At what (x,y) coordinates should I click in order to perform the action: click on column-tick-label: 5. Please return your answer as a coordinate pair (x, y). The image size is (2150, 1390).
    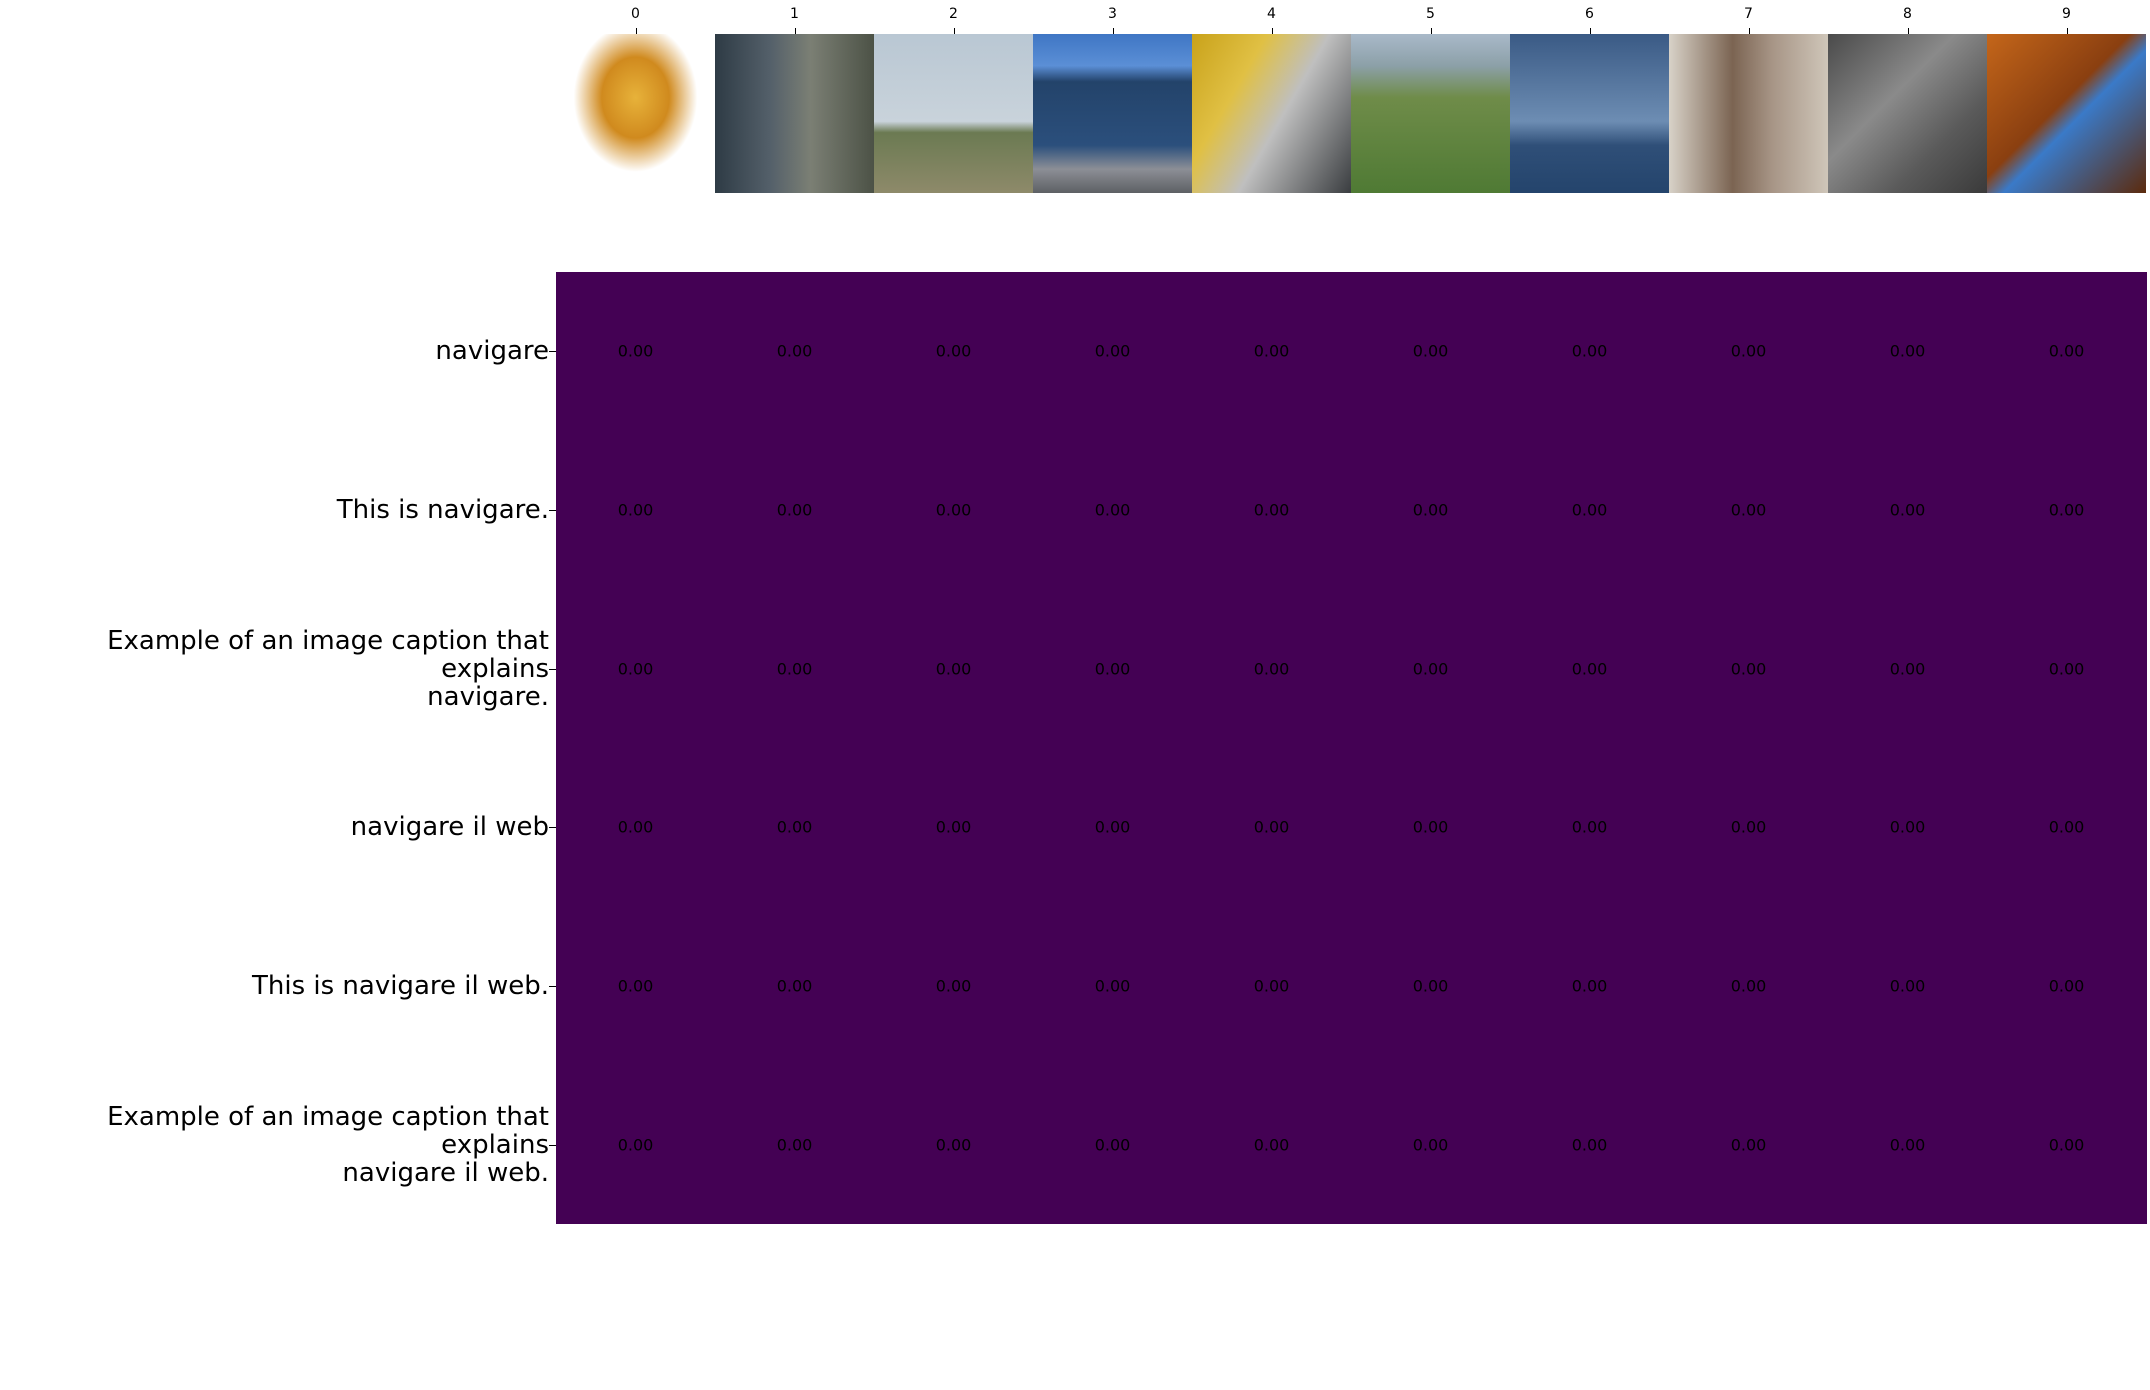
    Looking at the image, I should click on (1430, 14).